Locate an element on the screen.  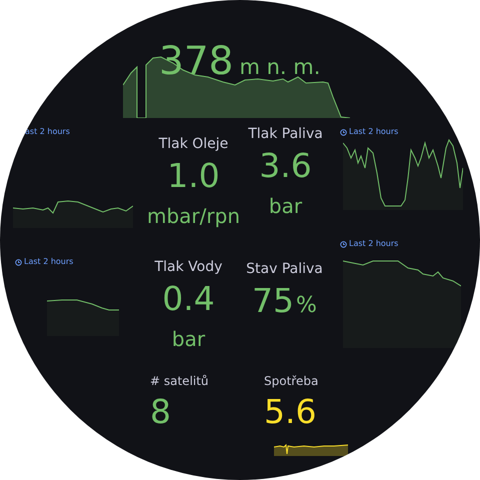
stat-title: Spotřeba is located at coordinates (291, 381).